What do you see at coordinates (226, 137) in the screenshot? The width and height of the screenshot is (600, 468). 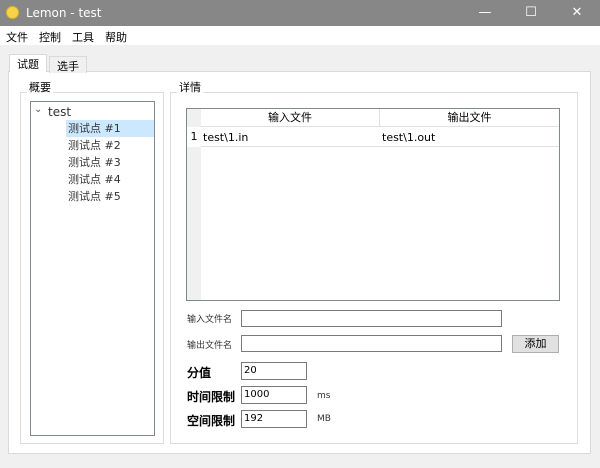 I see `cell-input: test\1.in` at bounding box center [226, 137].